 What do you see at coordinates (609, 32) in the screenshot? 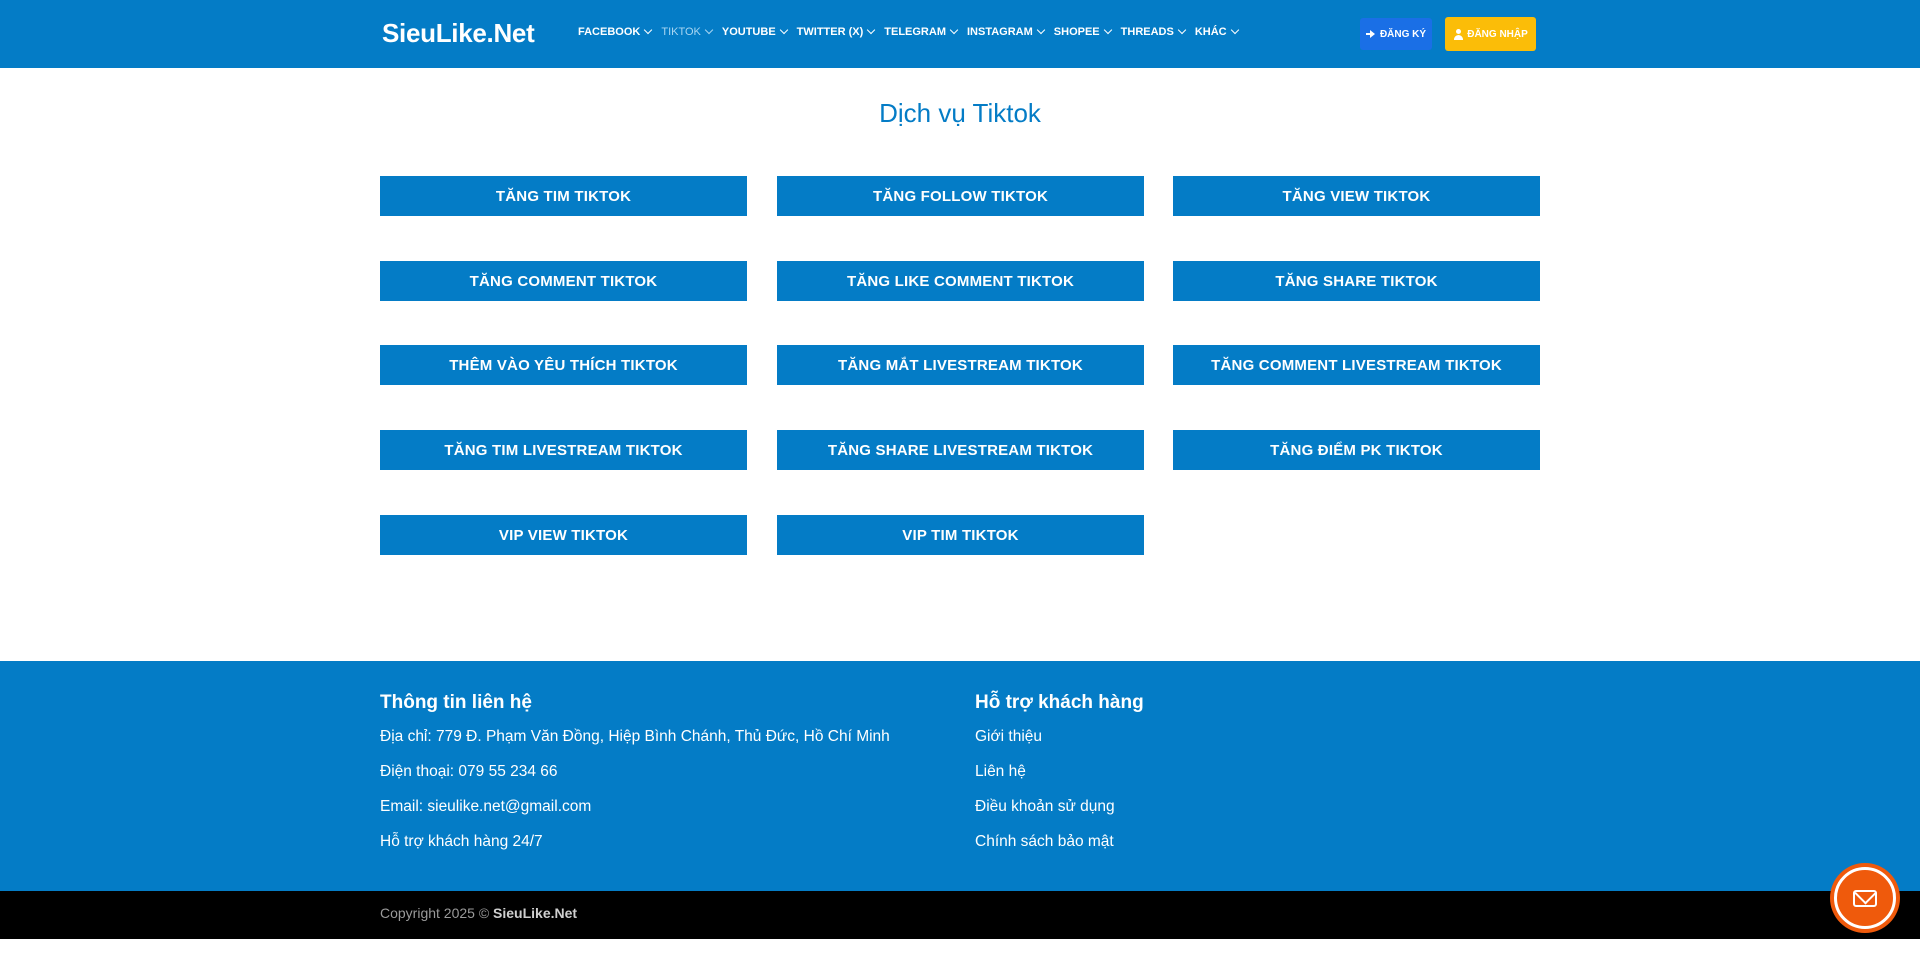
I see `nav-item-label: FACEBOOK` at bounding box center [609, 32].